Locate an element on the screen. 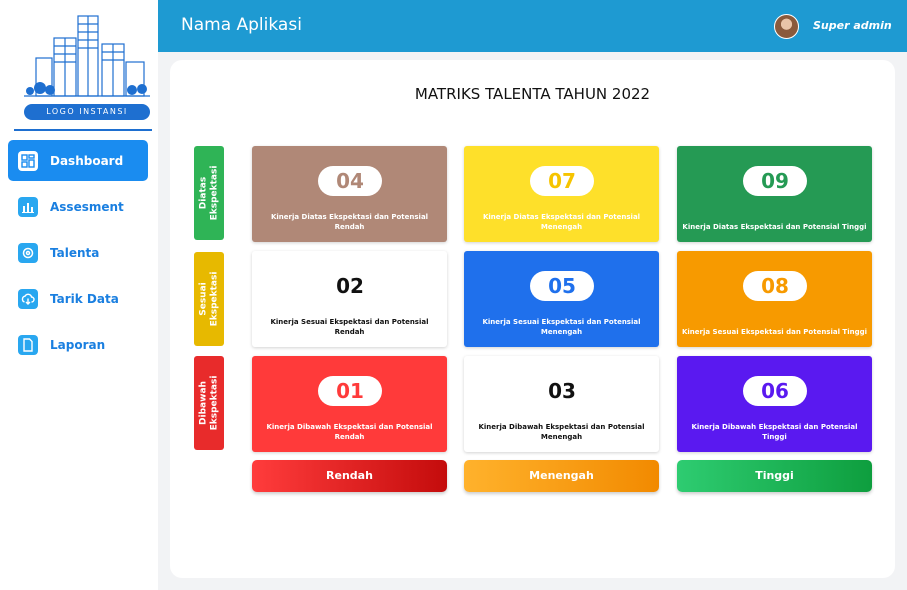 The image size is (907, 590). row-label-dibawah: Dibawah Ekspektasi is located at coordinates (209, 403).